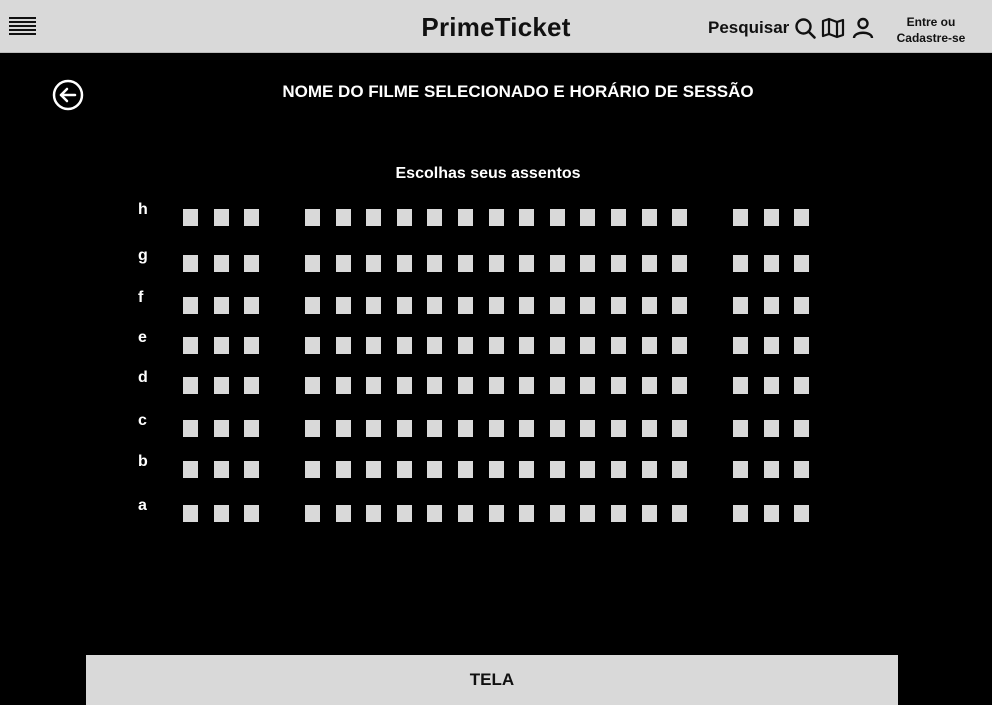 This screenshot has width=992, height=705. What do you see at coordinates (649, 469) in the screenshot?
I see `seat-b15` at bounding box center [649, 469].